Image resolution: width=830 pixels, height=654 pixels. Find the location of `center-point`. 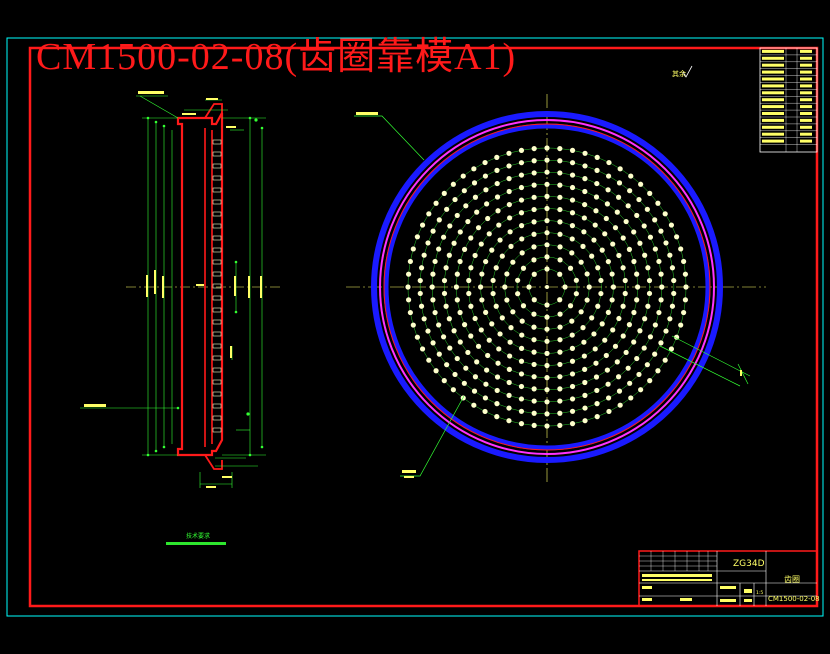

center-point is located at coordinates (547, 287).